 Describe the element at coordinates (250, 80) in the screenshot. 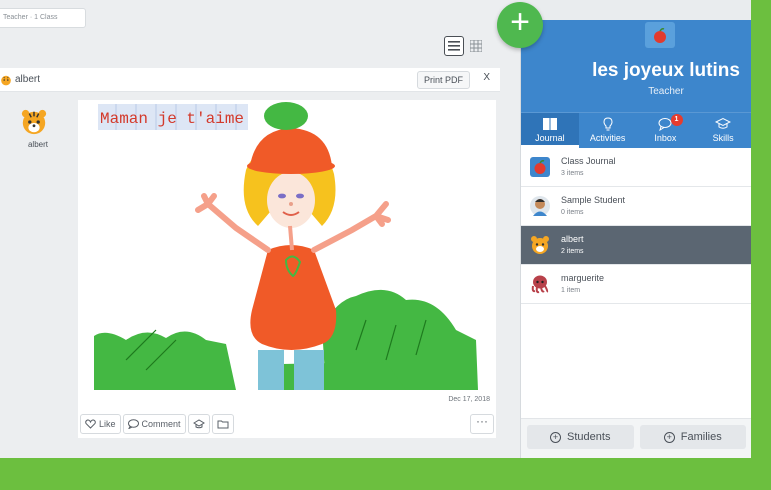

I see `student-header: albert Print PDF X` at that location.